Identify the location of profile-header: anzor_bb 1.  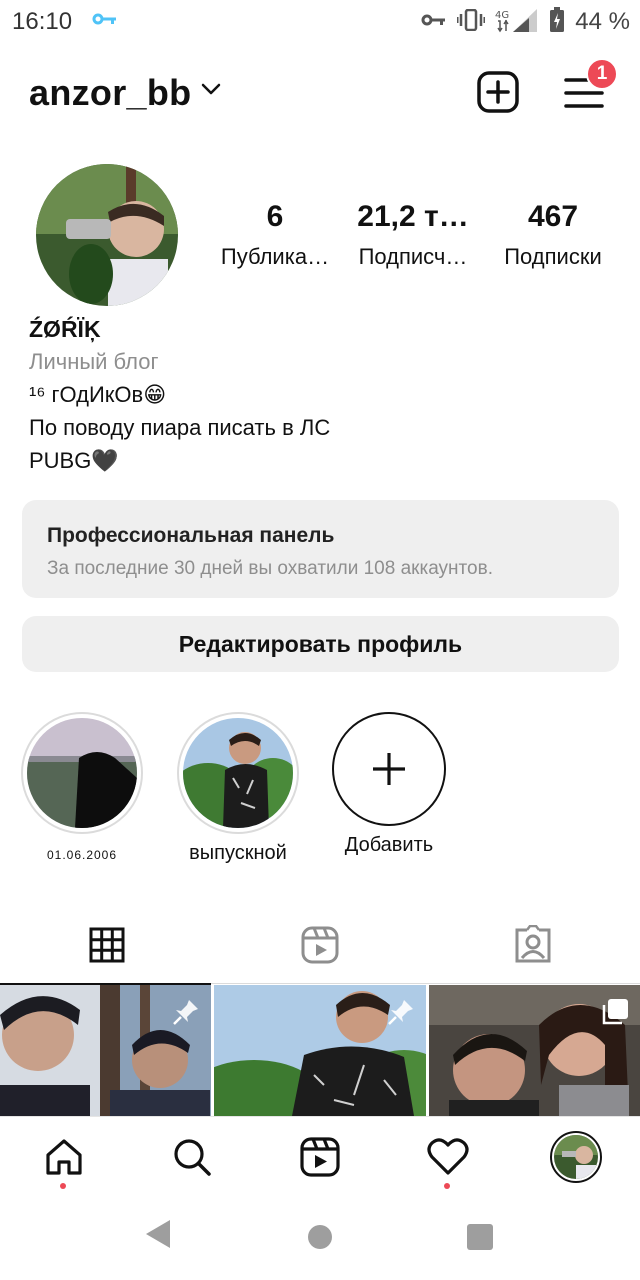
(320, 92).